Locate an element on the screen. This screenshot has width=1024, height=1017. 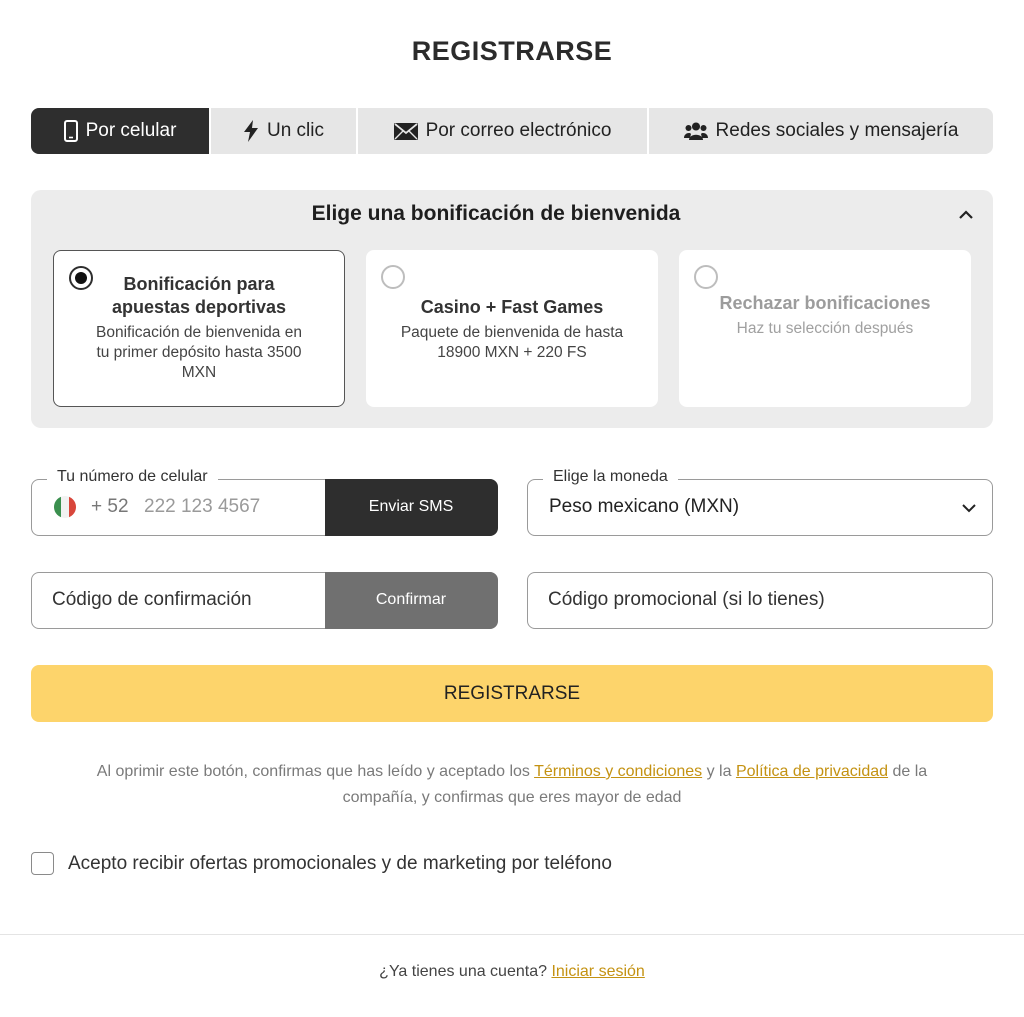
currency-selected-value: Peso mexicano (MXN) is located at coordinates (644, 506).